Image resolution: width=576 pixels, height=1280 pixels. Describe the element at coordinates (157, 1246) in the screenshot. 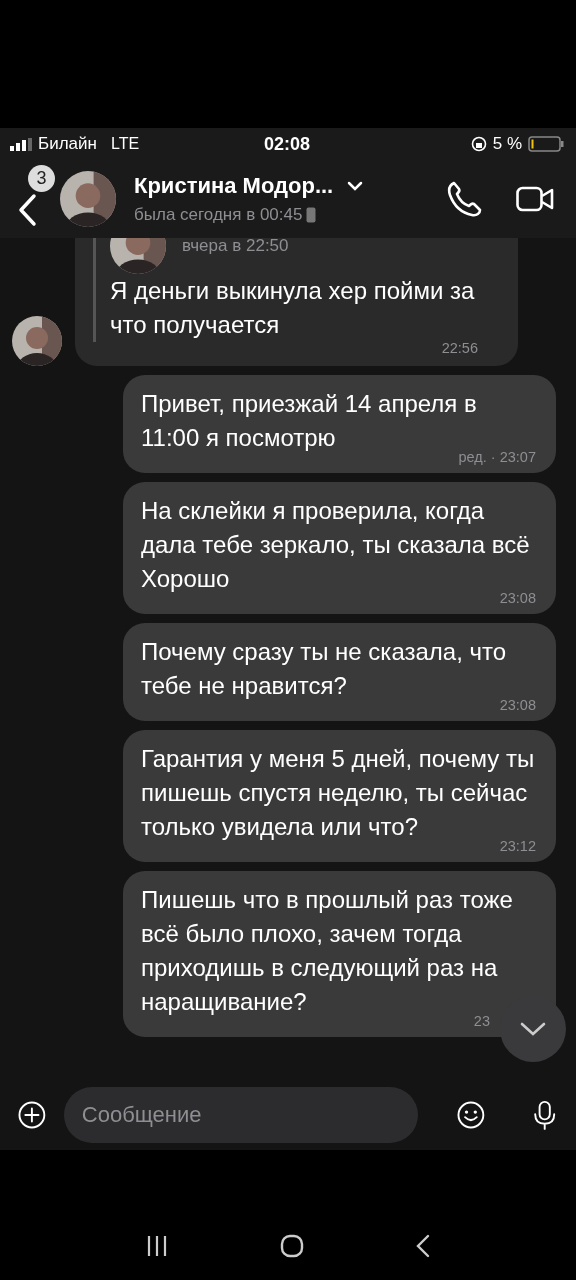

I see `recent-apps-icon` at that location.